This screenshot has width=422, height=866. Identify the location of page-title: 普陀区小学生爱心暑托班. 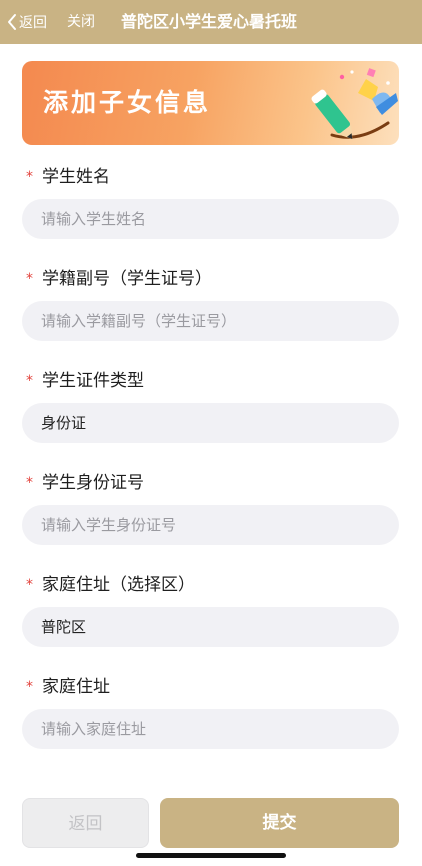
(209, 21).